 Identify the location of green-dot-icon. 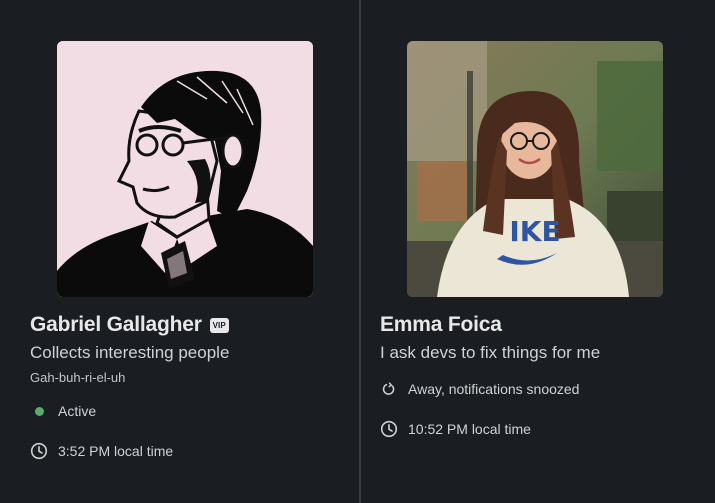
(39, 411).